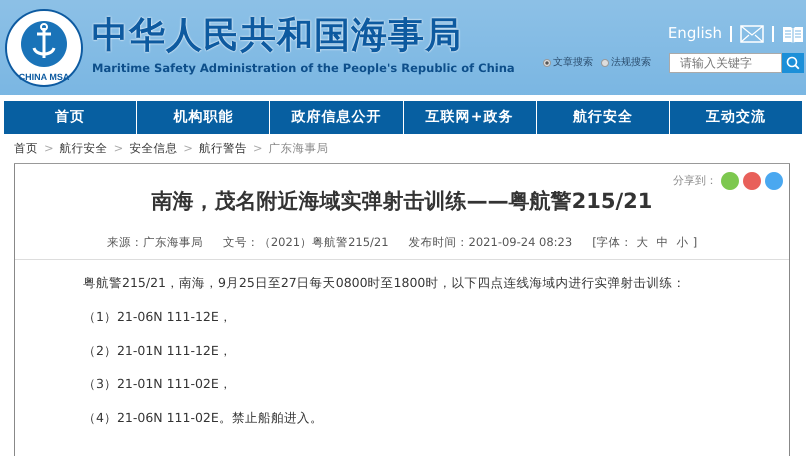 The width and height of the screenshot is (806, 456). What do you see at coordinates (682, 241) in the screenshot?
I see `font-size-link: 小` at bounding box center [682, 241].